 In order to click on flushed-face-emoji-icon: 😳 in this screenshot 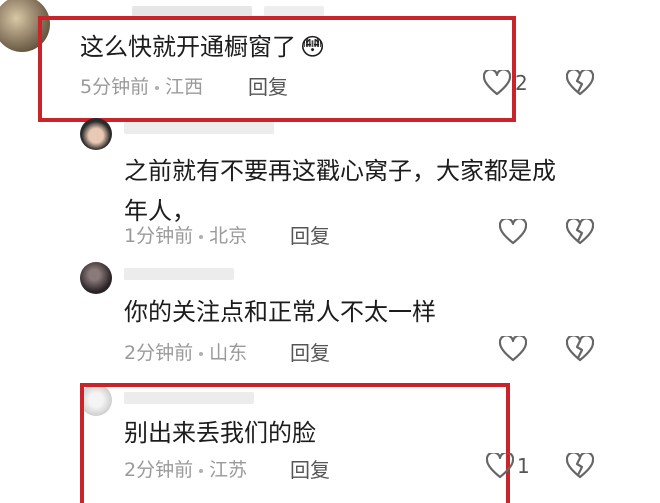, I will do `click(313, 47)`.